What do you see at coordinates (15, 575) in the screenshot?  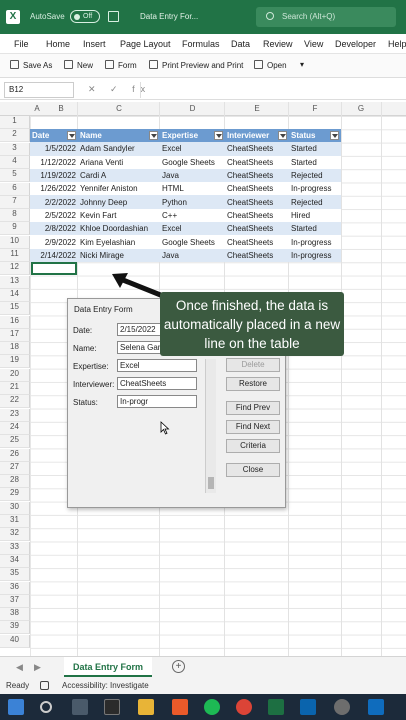 I see `row-header: 35` at bounding box center [15, 575].